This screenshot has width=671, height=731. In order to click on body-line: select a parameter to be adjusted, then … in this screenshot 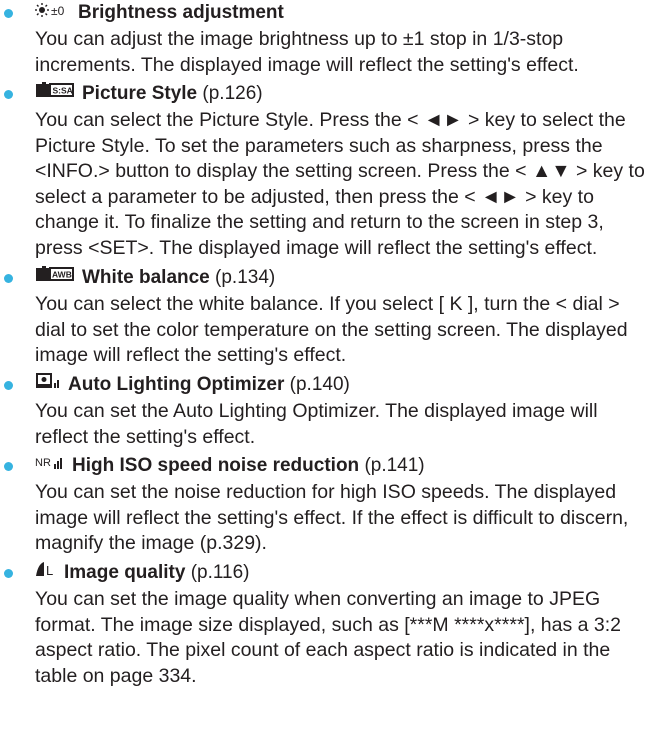, I will do `click(314, 196)`.